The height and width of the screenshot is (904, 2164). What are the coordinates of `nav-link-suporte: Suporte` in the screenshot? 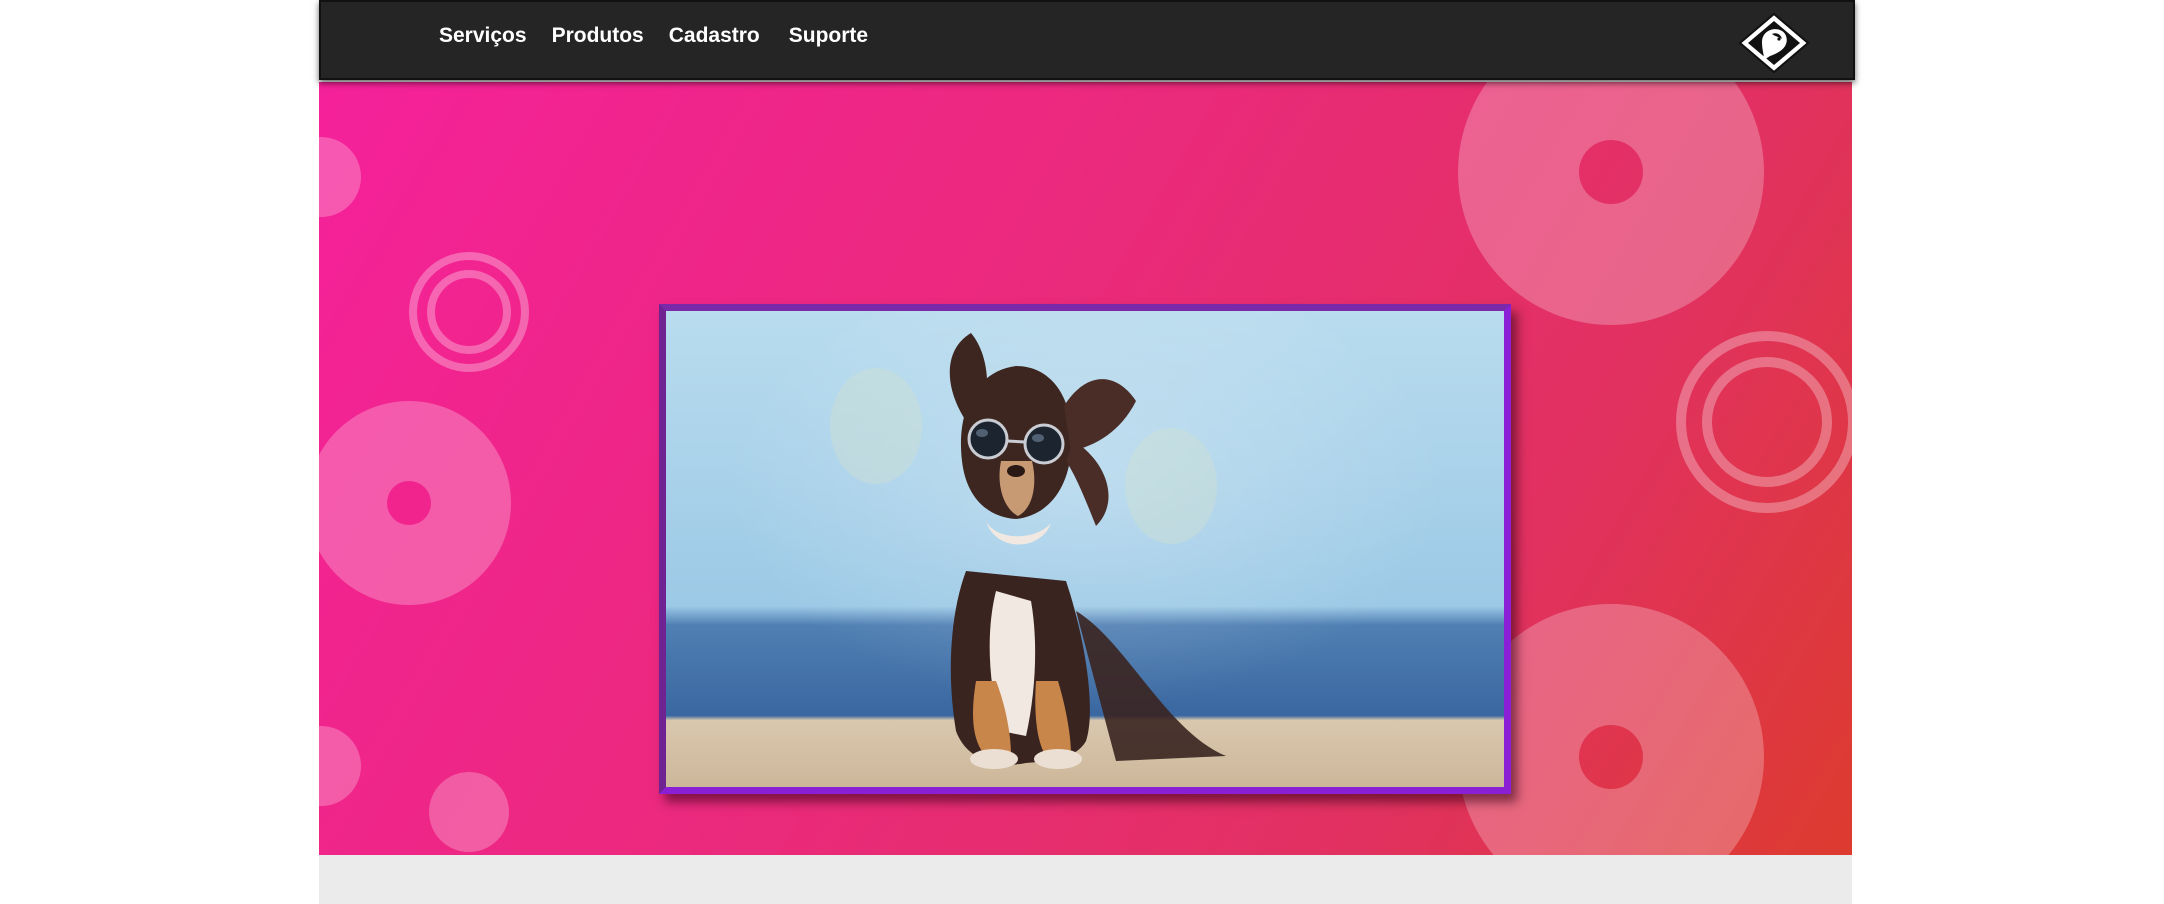 It's located at (828, 36).